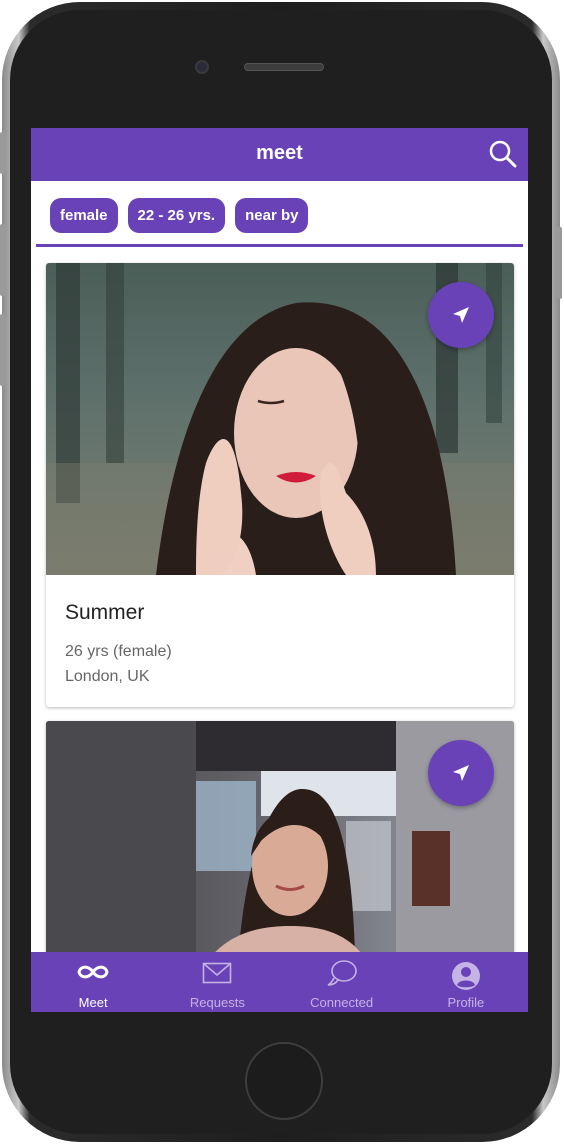  Describe the element at coordinates (118, 651) in the screenshot. I see `profile-age-gender: 26 yrs (female)` at that location.